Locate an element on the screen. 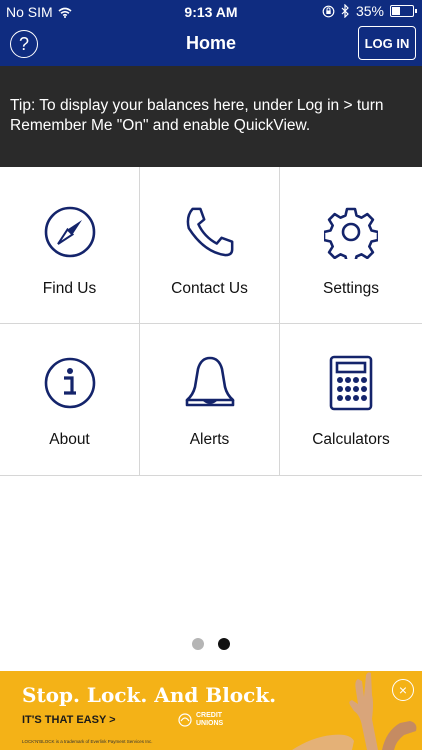 The image size is (422, 750). page-indicator is located at coordinates (211, 644).